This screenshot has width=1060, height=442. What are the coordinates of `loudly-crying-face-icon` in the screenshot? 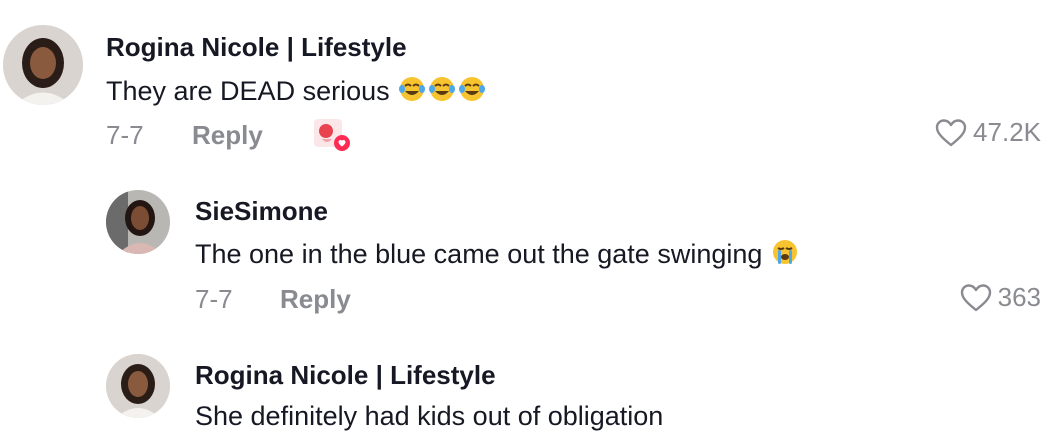 It's located at (785, 252).